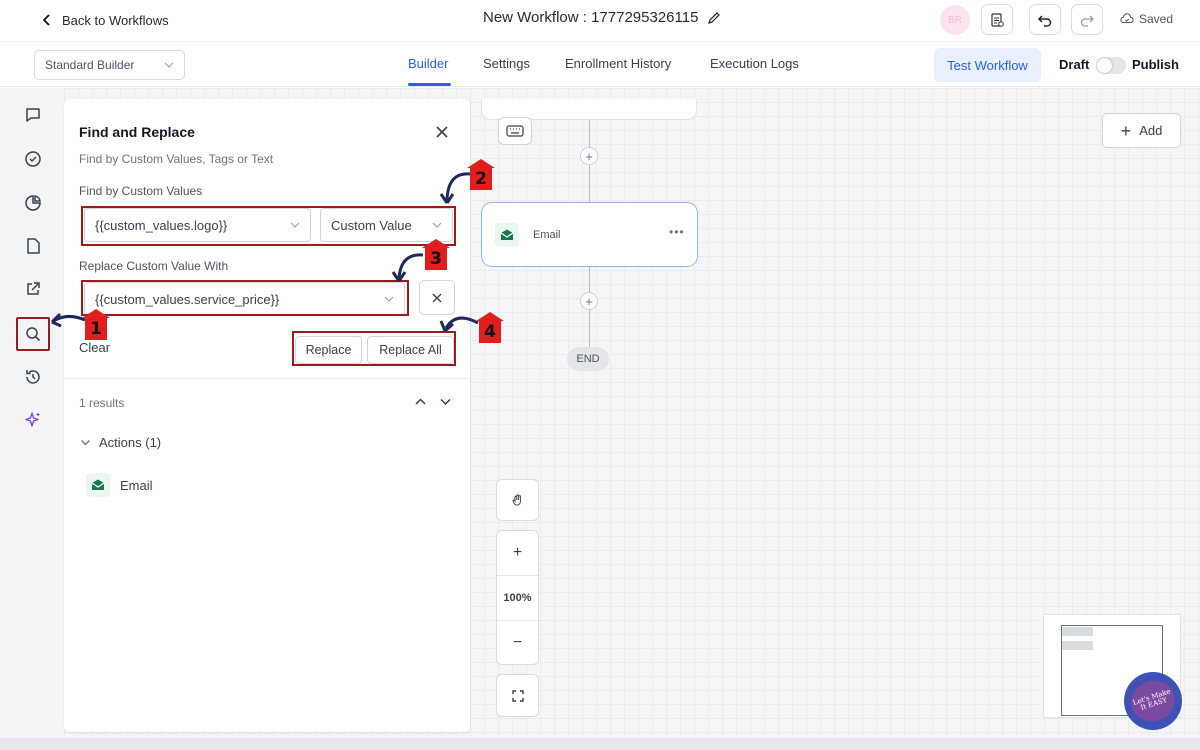 Image resolution: width=1200 pixels, height=750 pixels. I want to click on watermark-heart: Let's Make It EASY, so click(1153, 701).